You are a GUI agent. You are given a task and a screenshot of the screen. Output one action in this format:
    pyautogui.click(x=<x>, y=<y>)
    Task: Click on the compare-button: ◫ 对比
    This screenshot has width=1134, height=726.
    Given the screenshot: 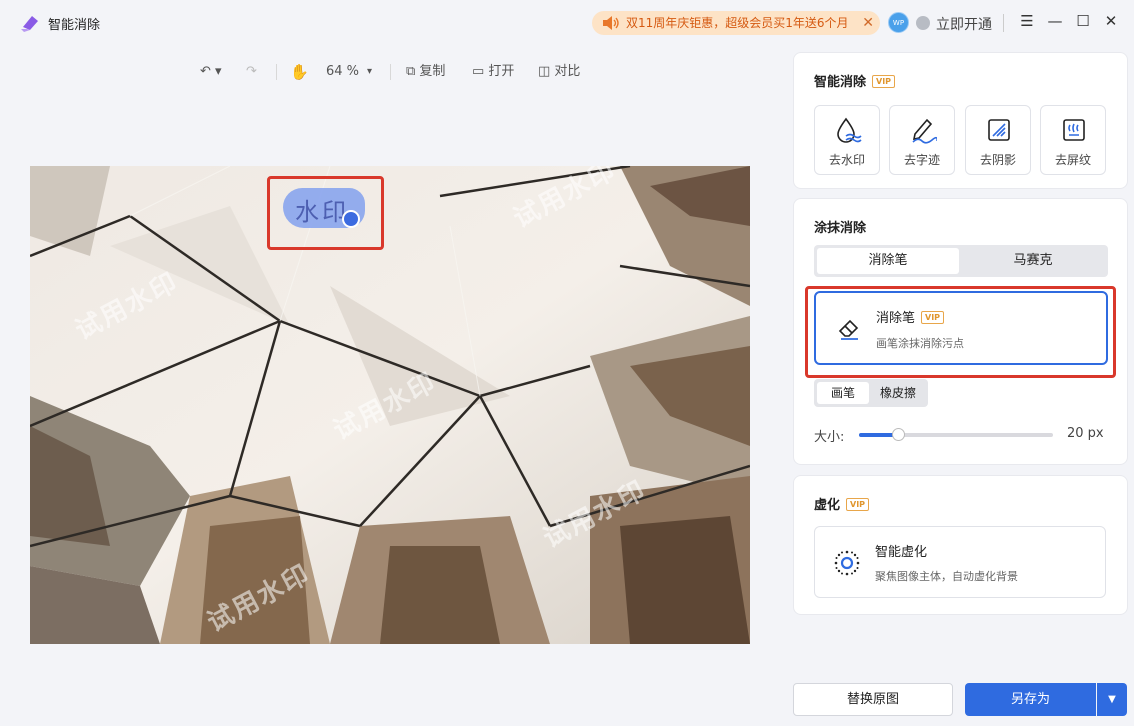 What is the action you would take?
    pyautogui.click(x=559, y=72)
    